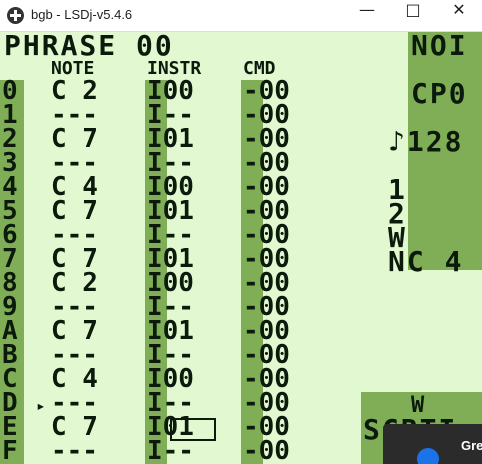 This screenshot has height=464, width=482. I want to click on window-title: bgb - LSDj-v5.4.6, so click(82, 14).